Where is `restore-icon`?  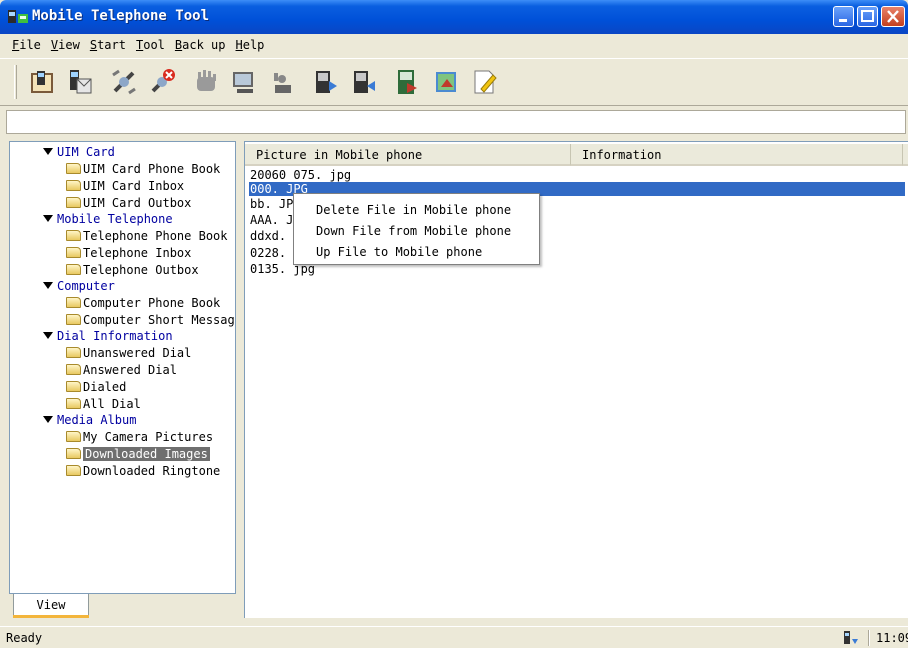
restore-icon is located at coordinates (364, 82).